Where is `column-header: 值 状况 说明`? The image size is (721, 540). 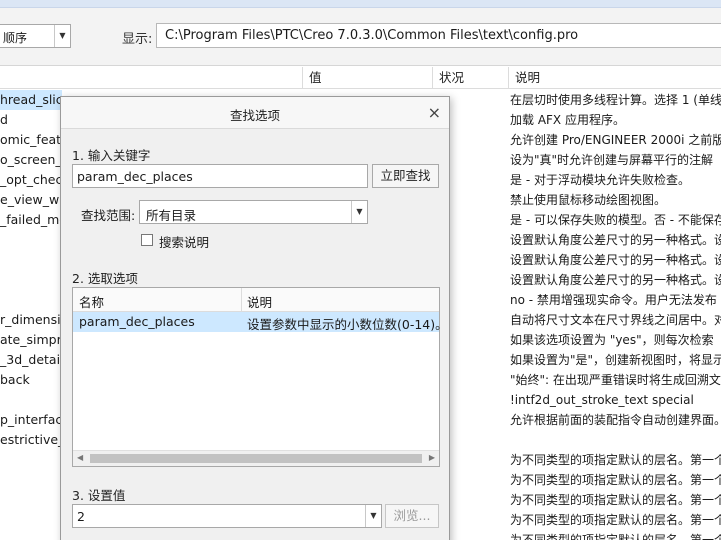 column-header: 值 状况 说明 is located at coordinates (360, 78).